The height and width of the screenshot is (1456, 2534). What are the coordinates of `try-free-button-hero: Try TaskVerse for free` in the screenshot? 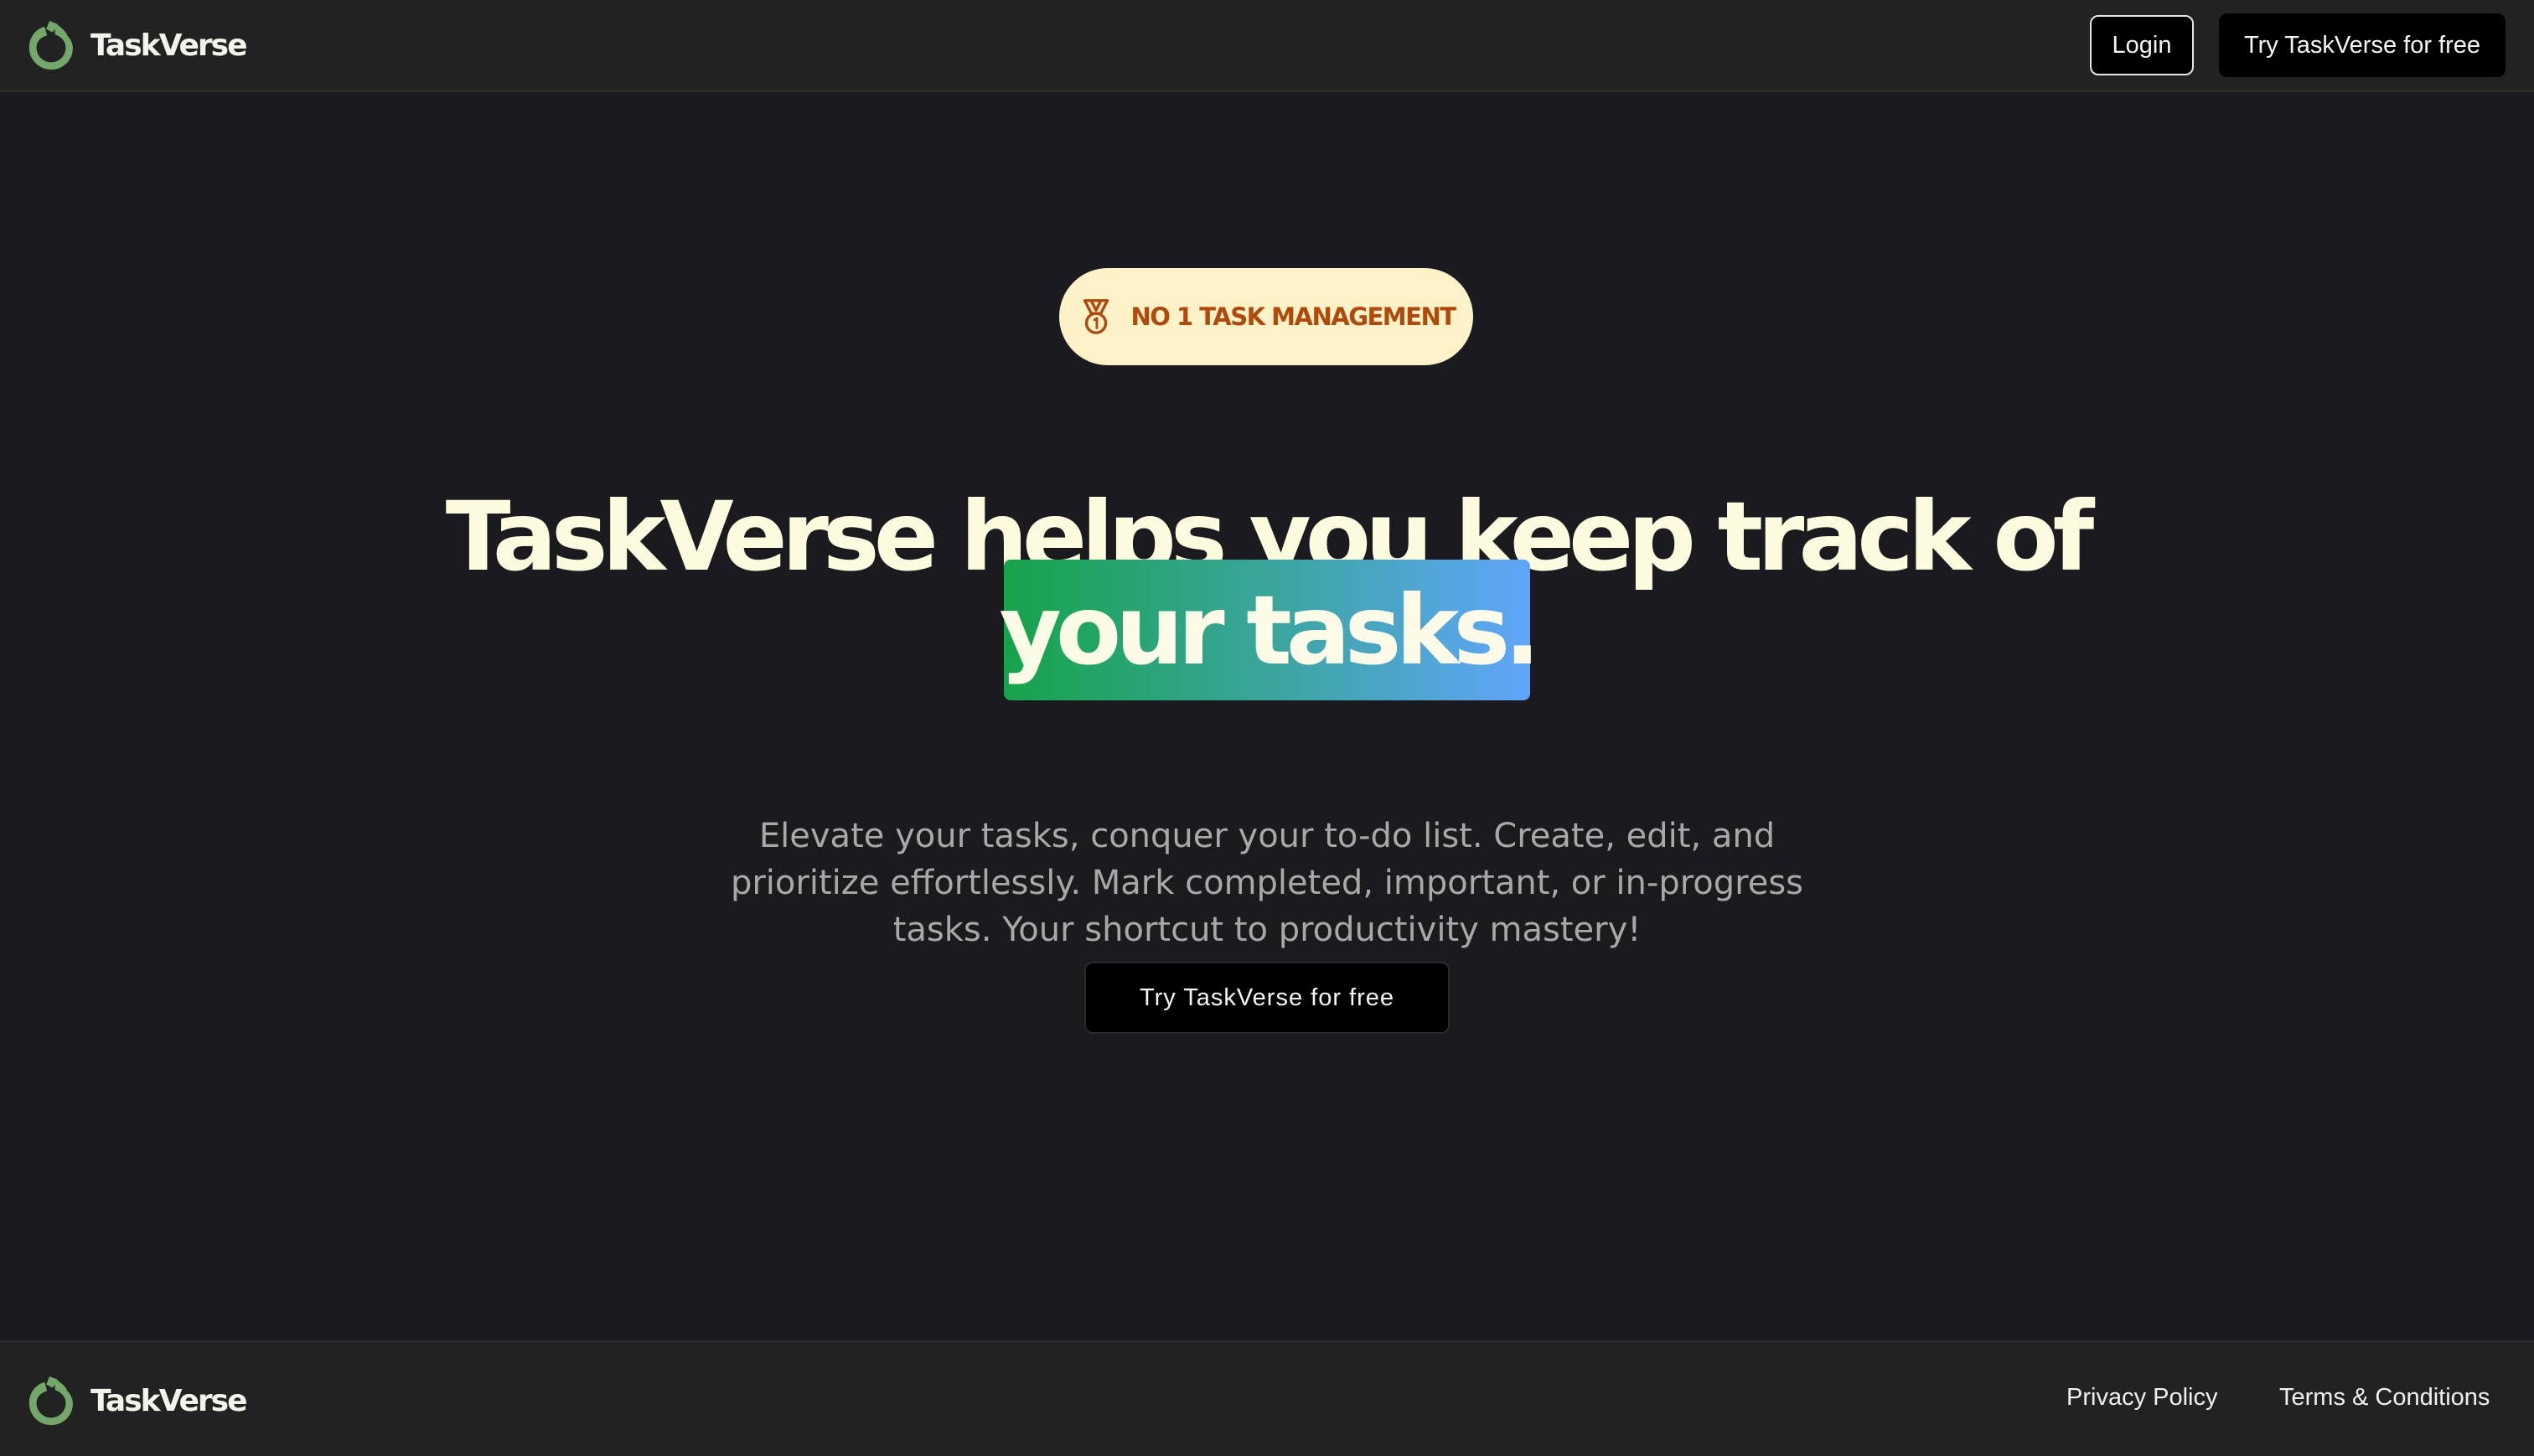 It's located at (1267, 998).